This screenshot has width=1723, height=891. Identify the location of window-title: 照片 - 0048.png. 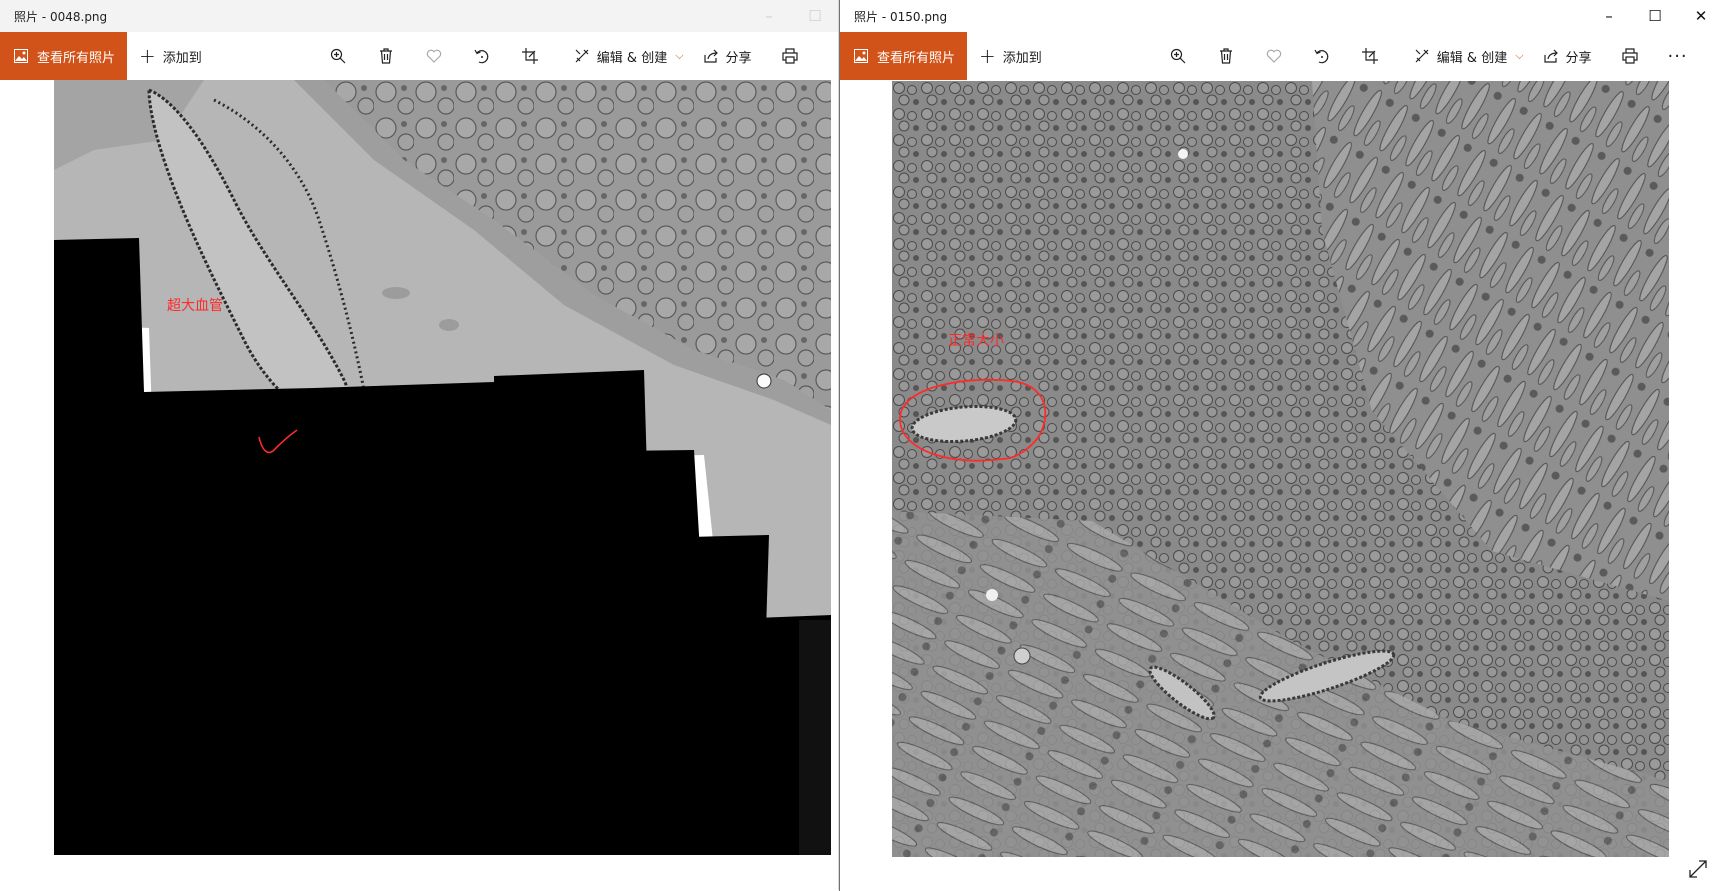
(61, 16).